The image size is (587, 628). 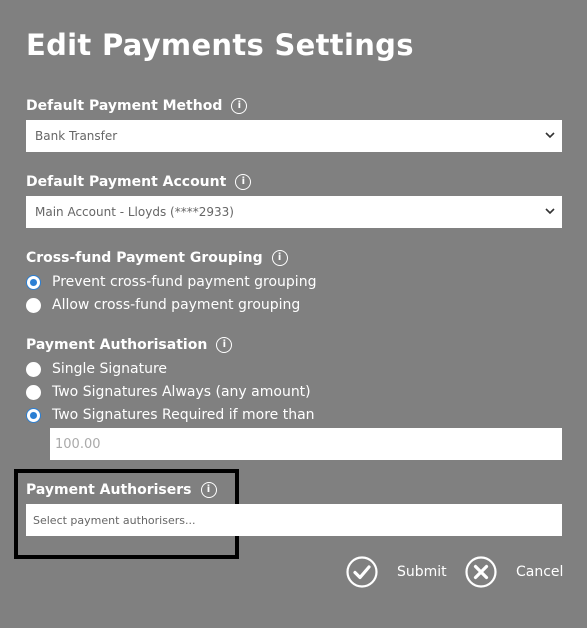 I want to click on payment-authorisation-label-text: Payment Authorisation, so click(x=117, y=345).